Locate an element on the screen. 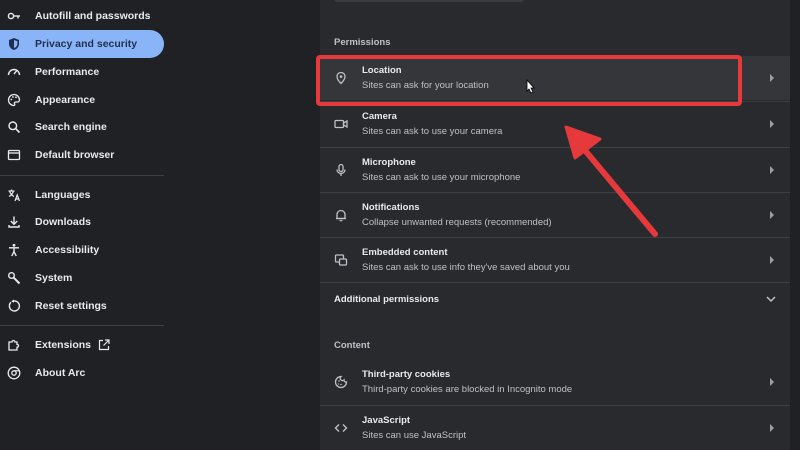 Image resolution: width=800 pixels, height=450 pixels. cookie-icon is located at coordinates (341, 382).